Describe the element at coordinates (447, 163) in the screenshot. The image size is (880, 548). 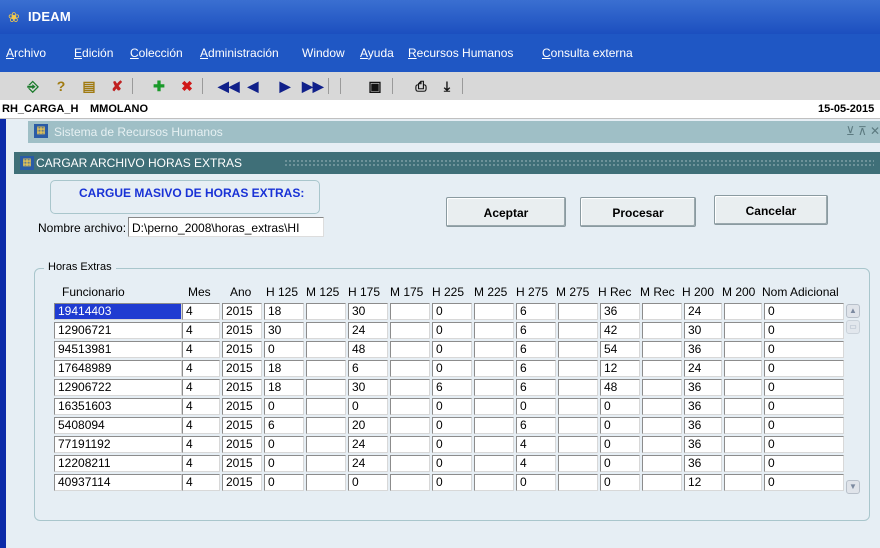
I see `dialog-title-bar: ▦ CARGAR ARCHIVO HORAS EXTRAS` at that location.